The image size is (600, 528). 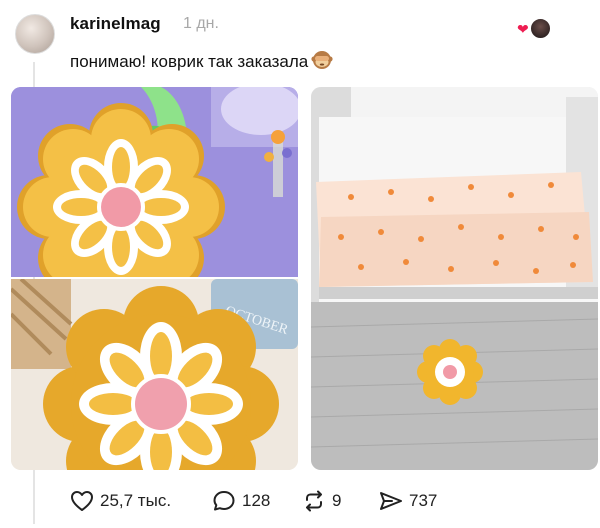 What do you see at coordinates (408, 501) in the screenshot?
I see `share-button: 737` at bounding box center [408, 501].